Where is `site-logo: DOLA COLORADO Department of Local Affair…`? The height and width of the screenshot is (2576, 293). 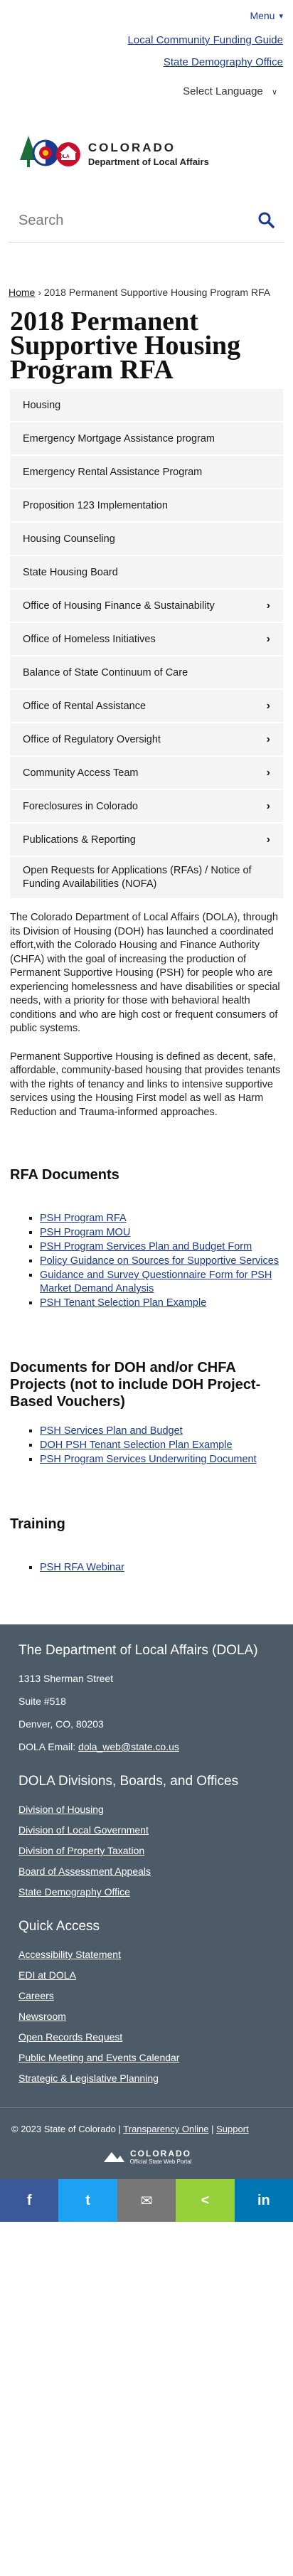
site-logo: DOLA COLORADO Department of Local Affair… is located at coordinates (146, 136).